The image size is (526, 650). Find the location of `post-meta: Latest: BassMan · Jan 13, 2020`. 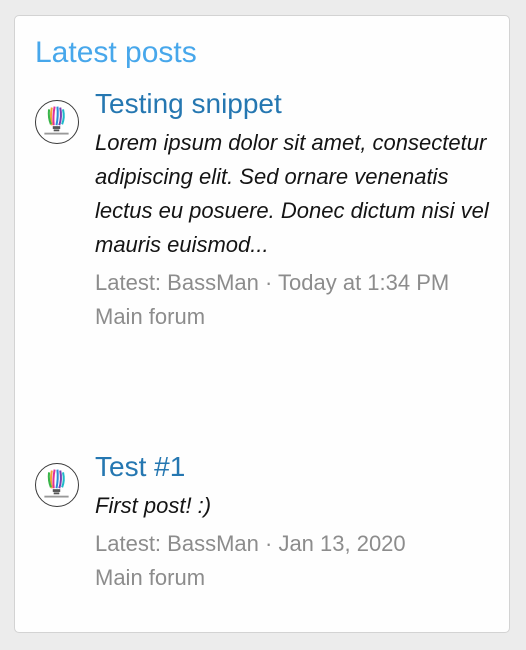

post-meta: Latest: BassMan · Jan 13, 2020 is located at coordinates (293, 544).